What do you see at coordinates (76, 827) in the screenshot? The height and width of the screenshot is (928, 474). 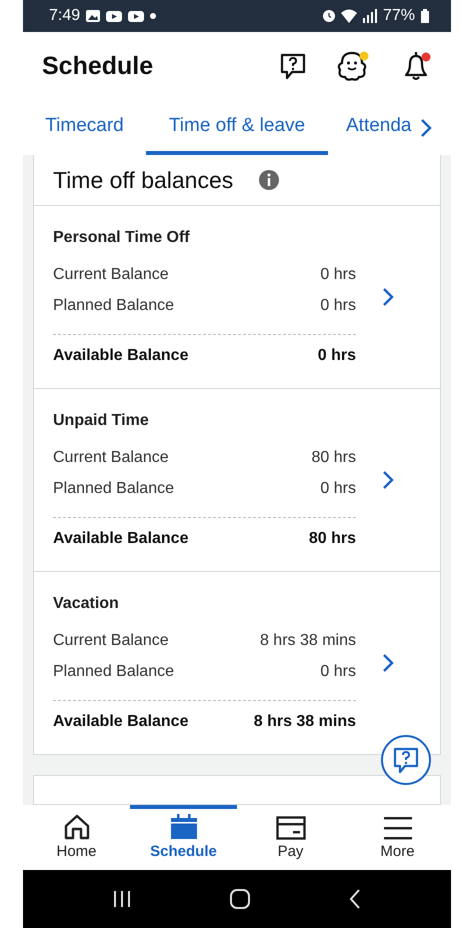 I see `home-icon` at bounding box center [76, 827].